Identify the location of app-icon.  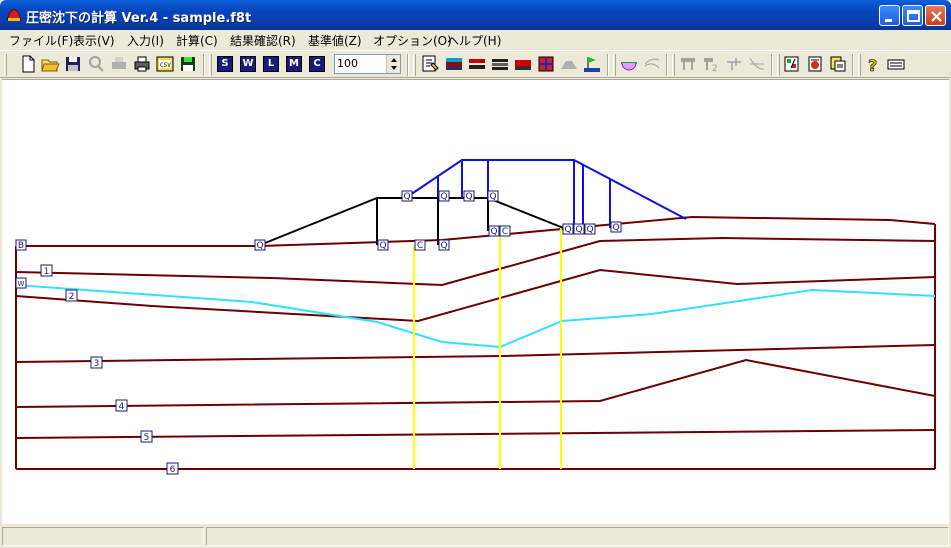
(14, 14).